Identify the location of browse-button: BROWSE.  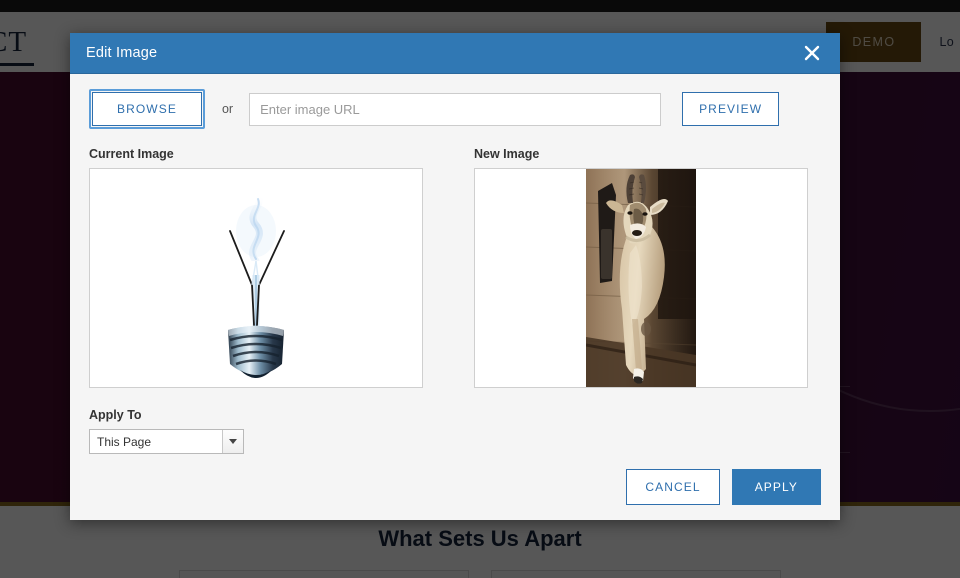
(147, 109).